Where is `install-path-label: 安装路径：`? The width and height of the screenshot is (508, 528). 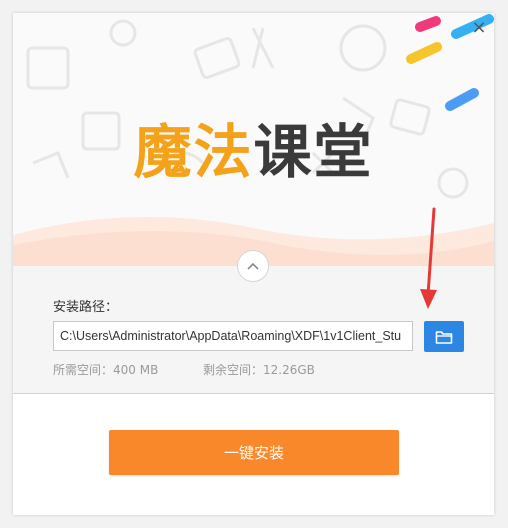
install-path-label: 安装路径： is located at coordinates (86, 307).